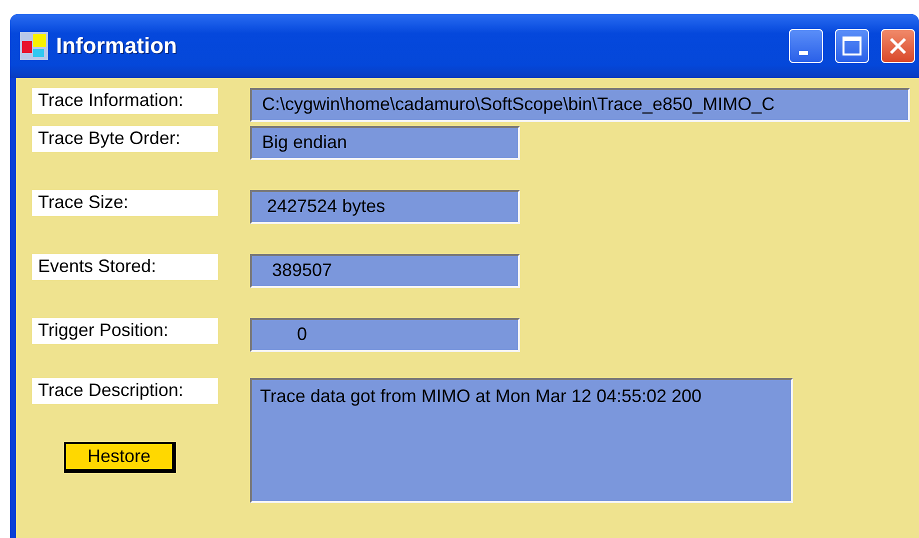  I want to click on close-button, so click(898, 46).